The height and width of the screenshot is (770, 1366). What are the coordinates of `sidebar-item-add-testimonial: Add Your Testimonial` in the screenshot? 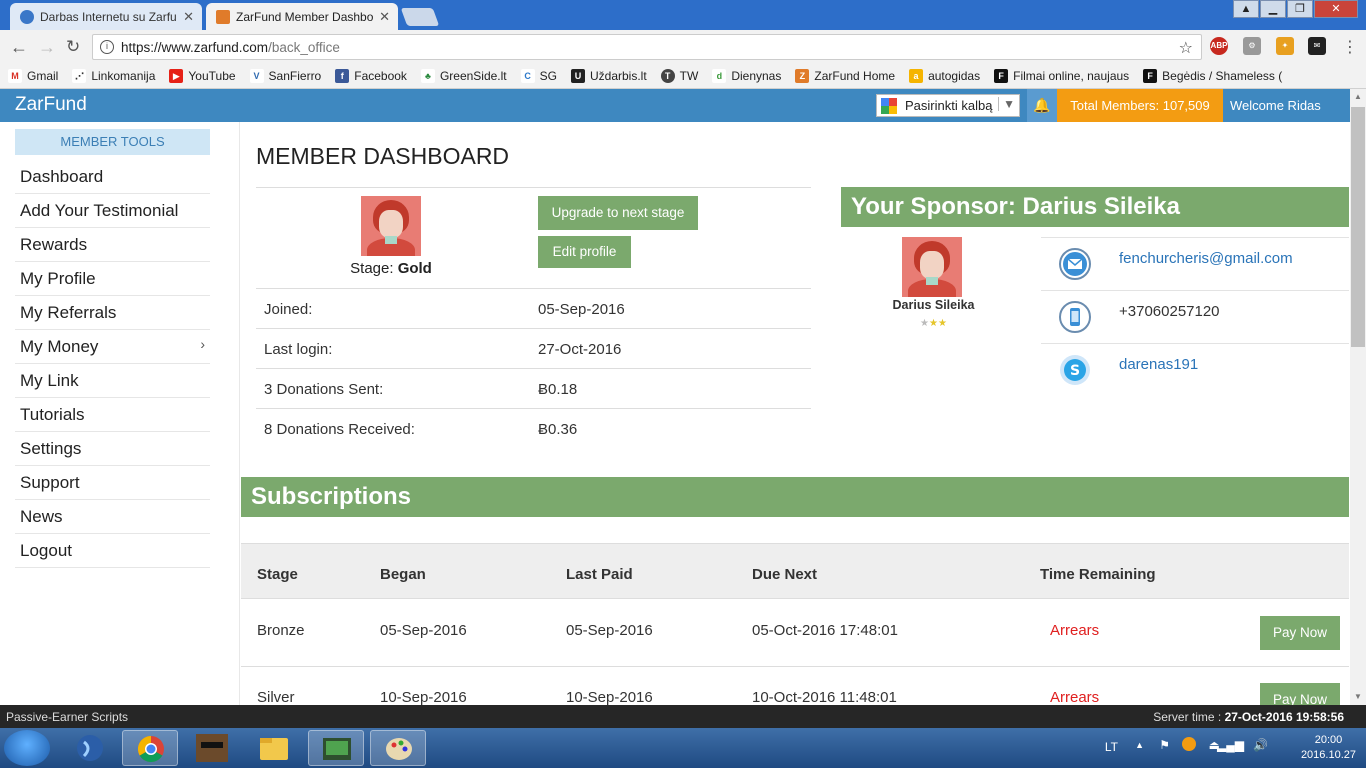 It's located at (112, 211).